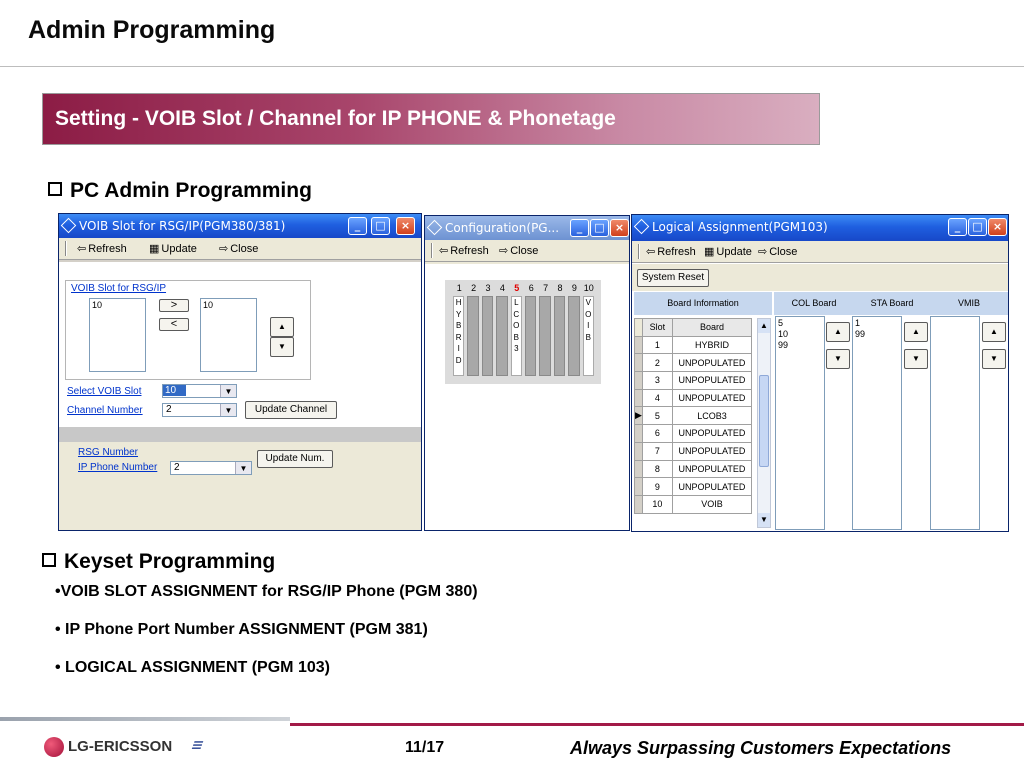 The image size is (1024, 768). Describe the element at coordinates (955, 423) in the screenshot. I see `vmib-list` at that location.